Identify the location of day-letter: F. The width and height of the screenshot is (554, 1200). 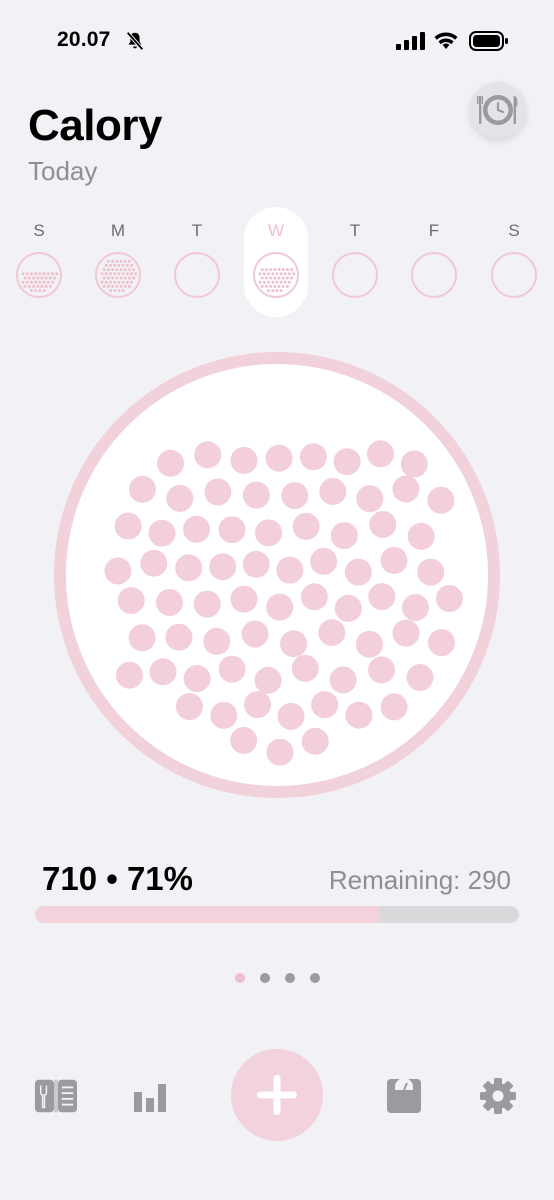
(434, 230).